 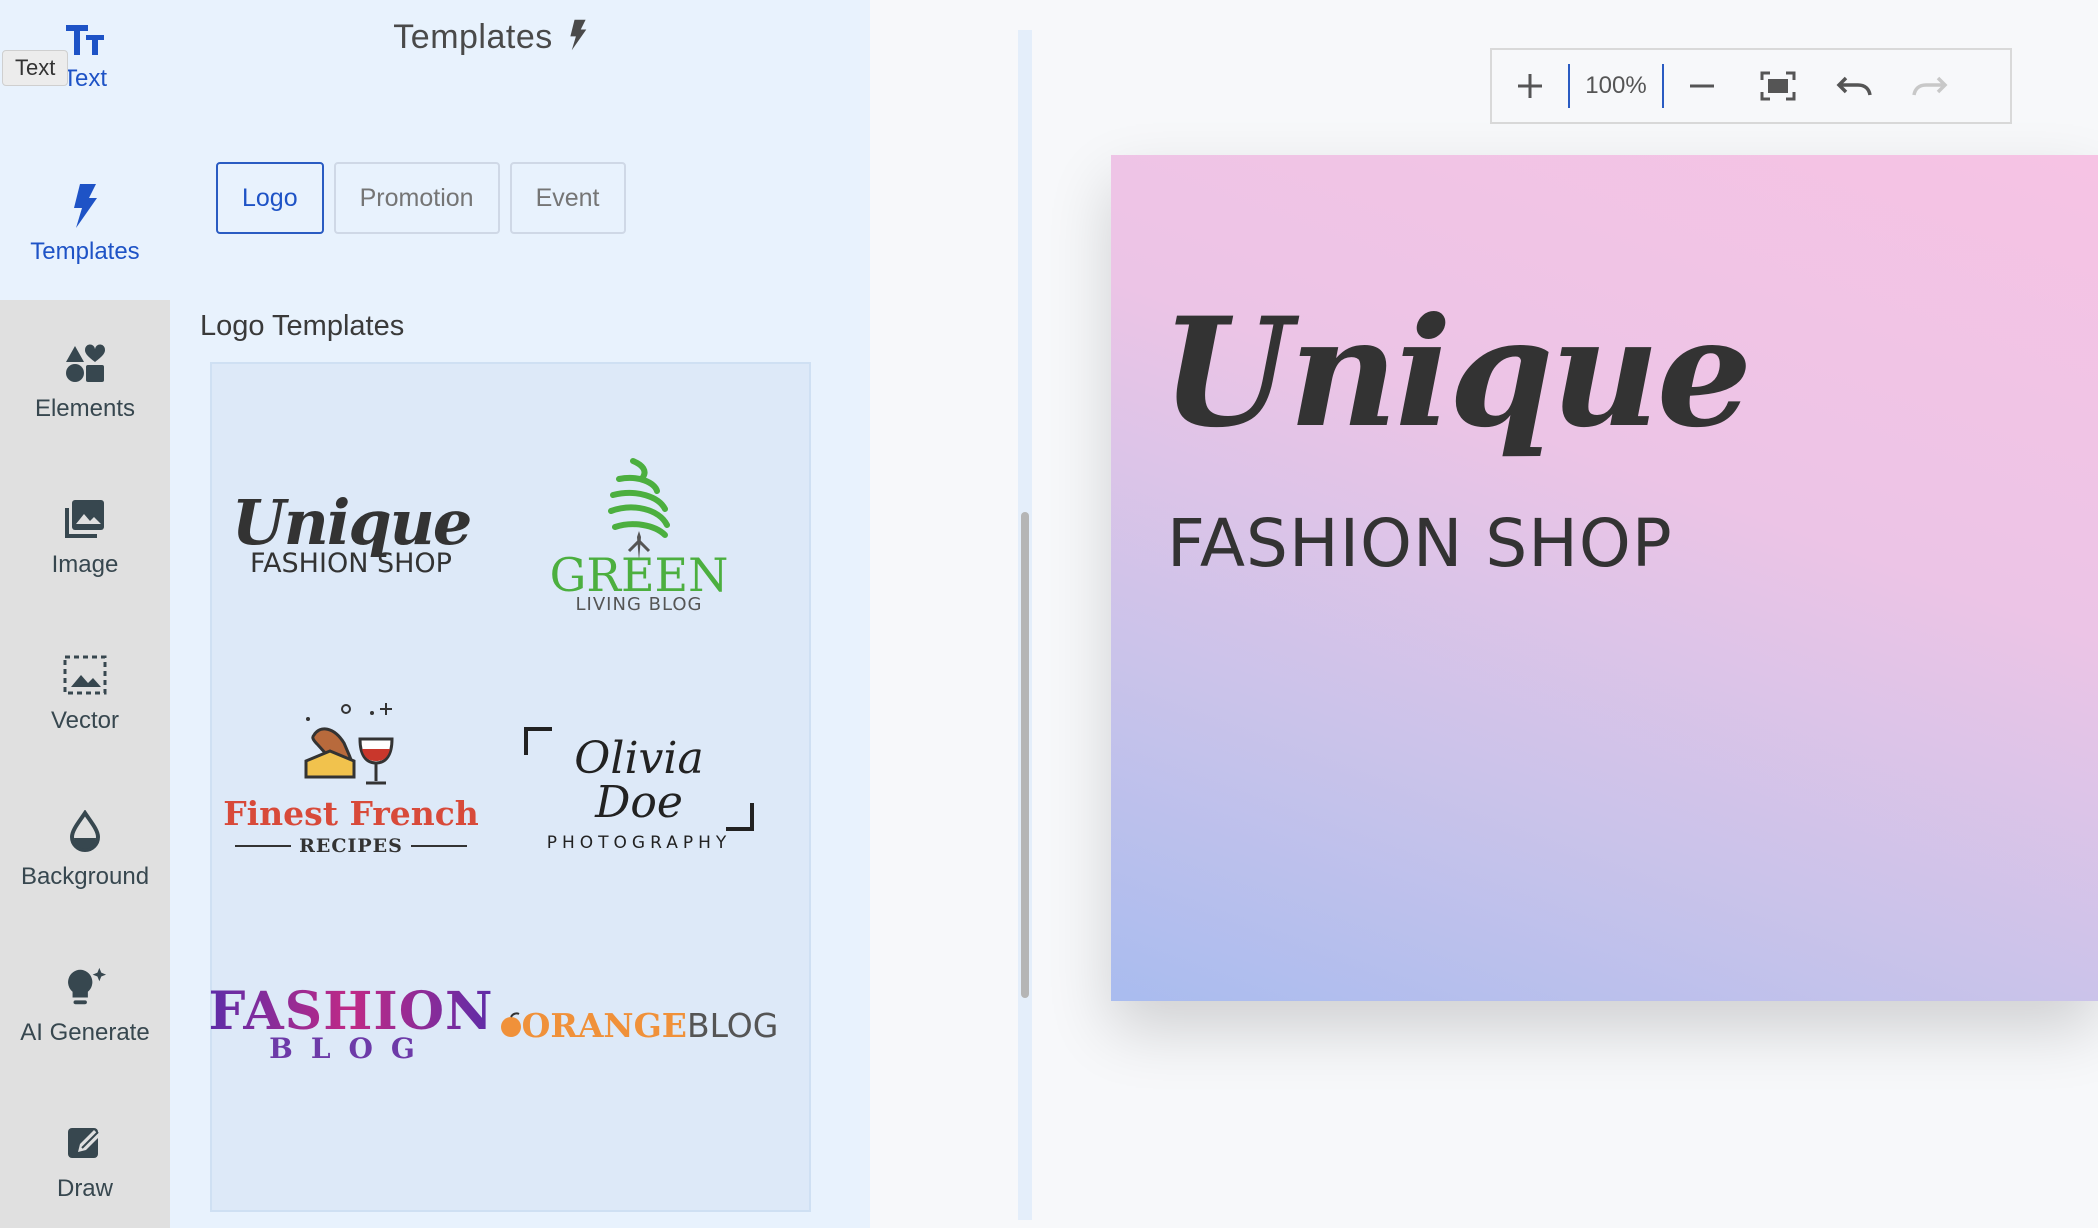 What do you see at coordinates (349, 744) in the screenshot?
I see `bread-wine-icon` at bounding box center [349, 744].